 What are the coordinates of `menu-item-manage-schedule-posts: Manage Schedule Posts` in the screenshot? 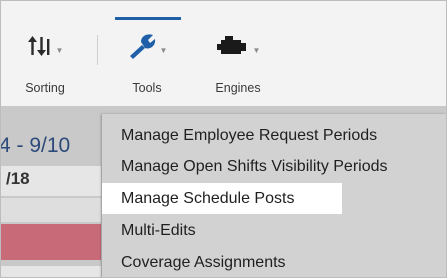 It's located at (222, 198).